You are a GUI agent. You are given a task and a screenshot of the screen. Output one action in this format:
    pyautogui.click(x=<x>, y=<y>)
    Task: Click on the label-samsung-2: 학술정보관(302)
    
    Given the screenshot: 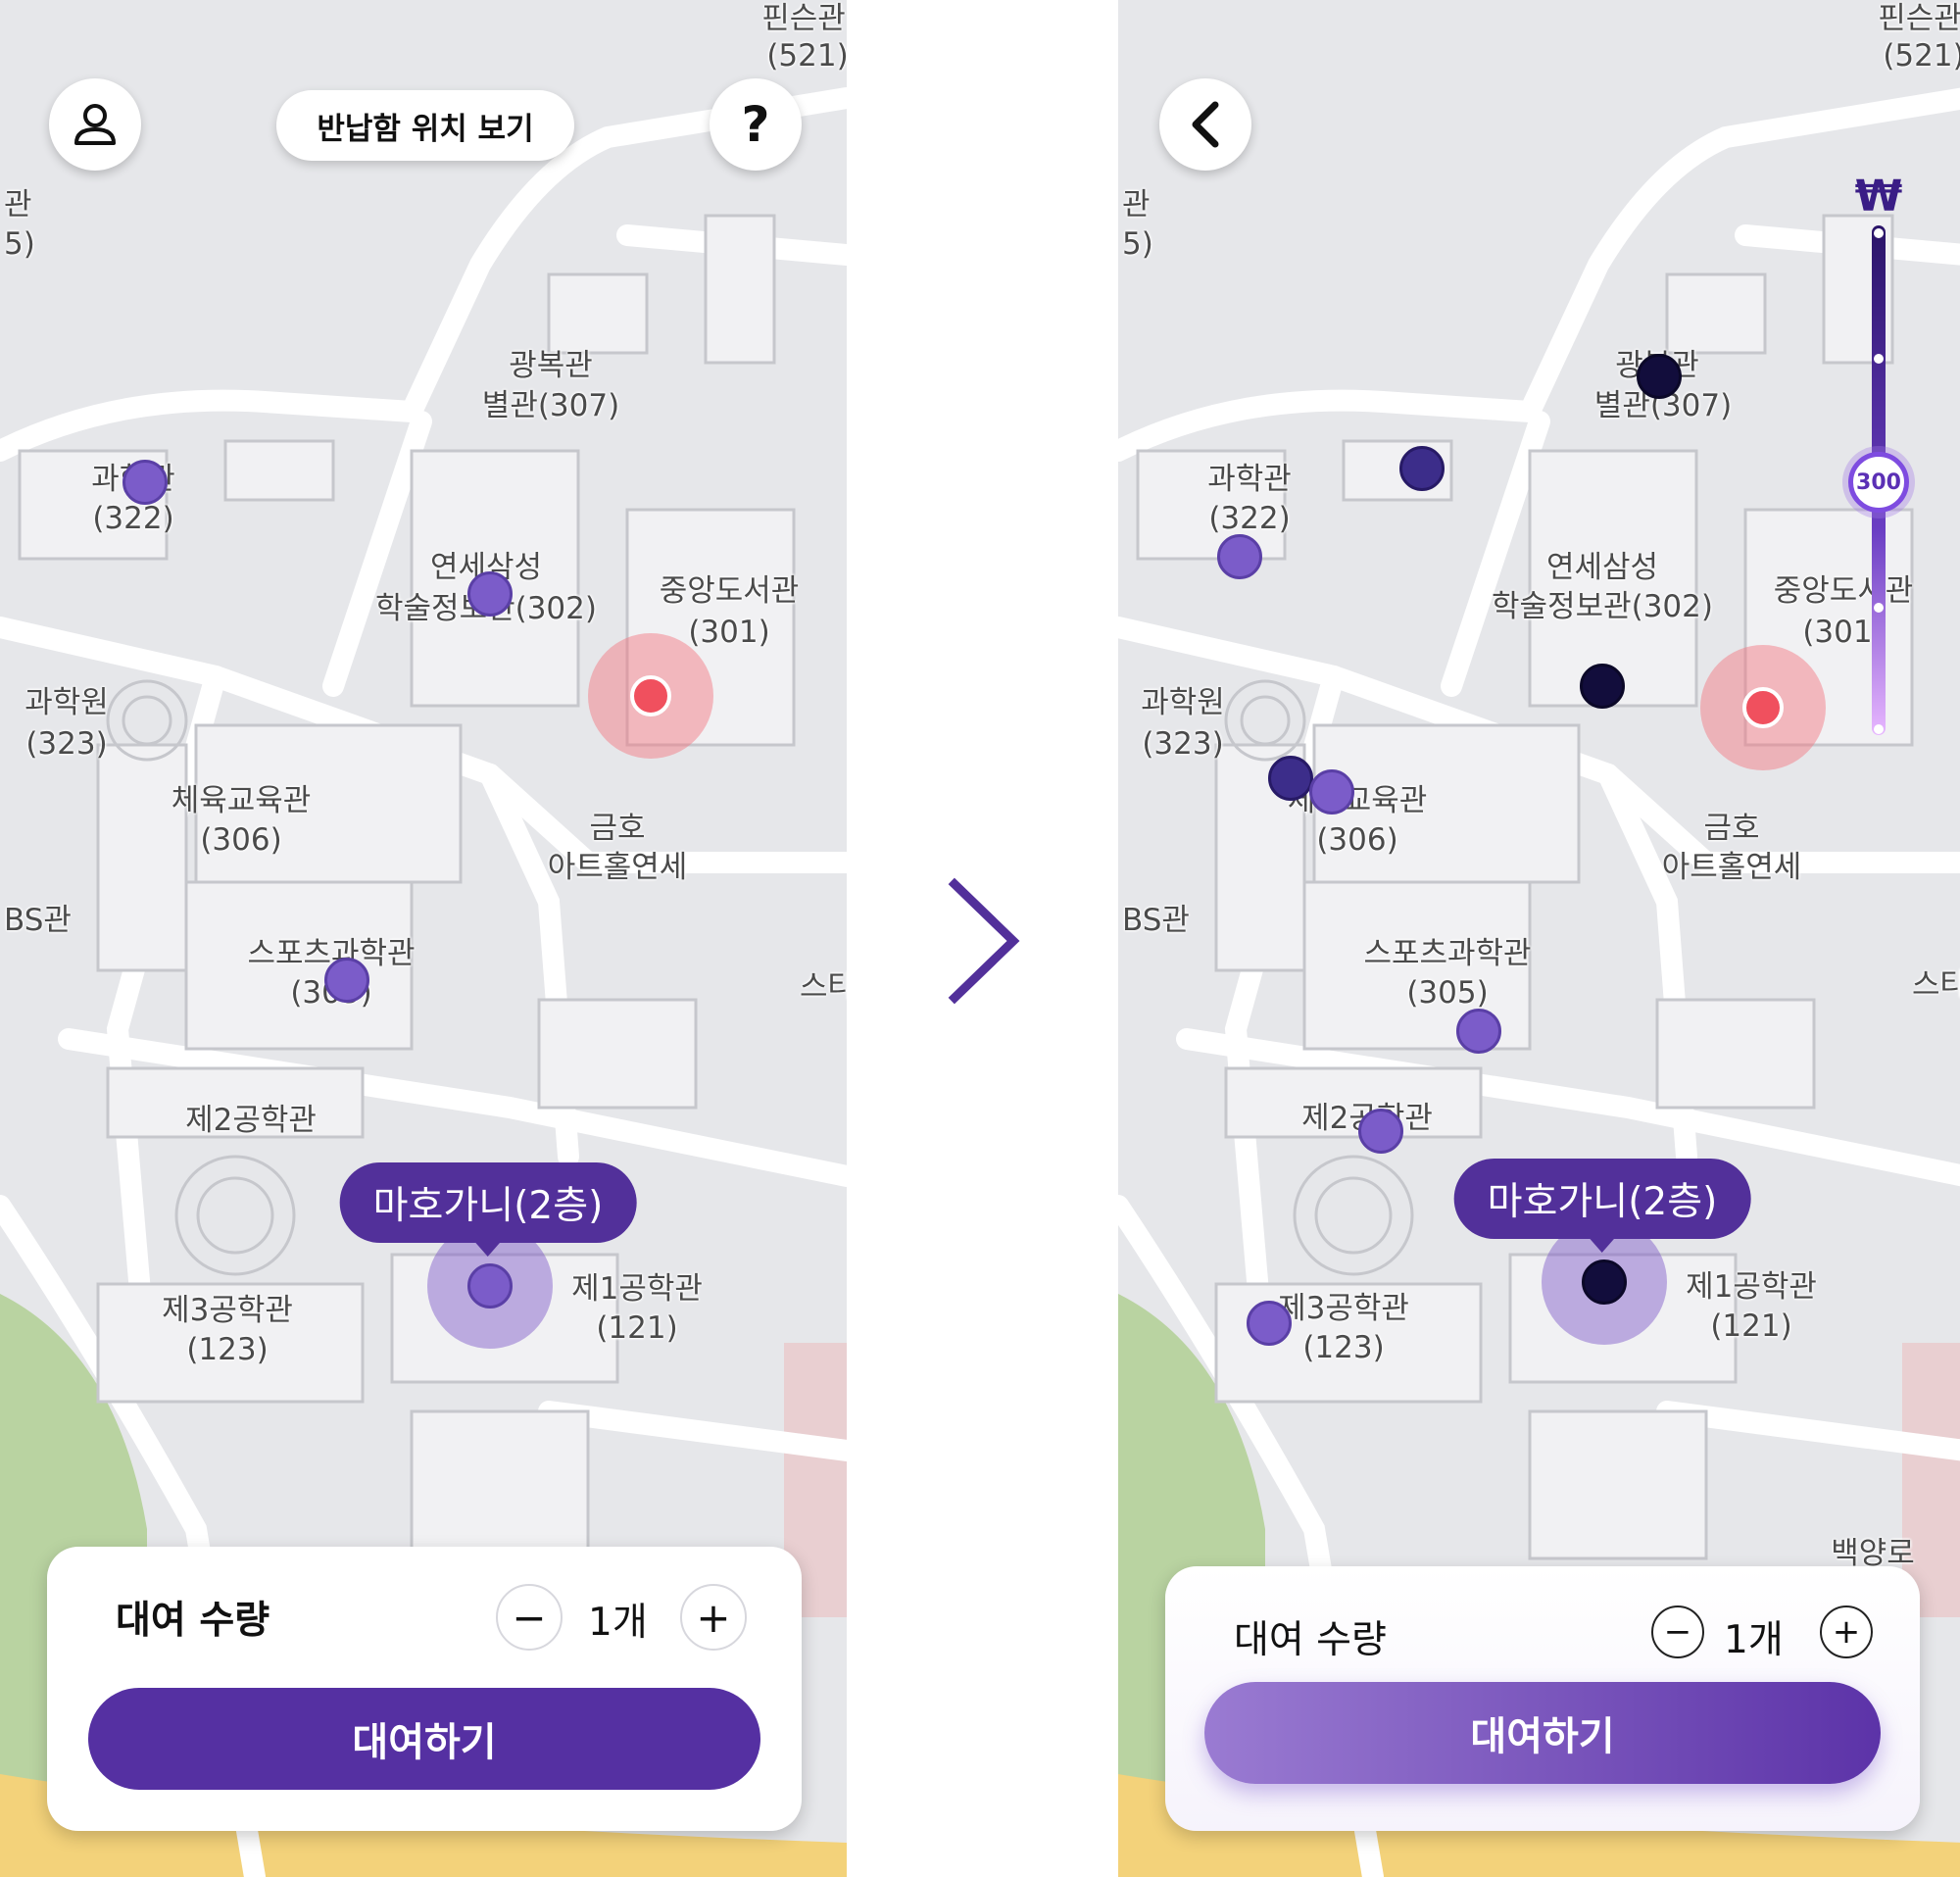 What is the action you would take?
    pyautogui.click(x=1602, y=606)
    